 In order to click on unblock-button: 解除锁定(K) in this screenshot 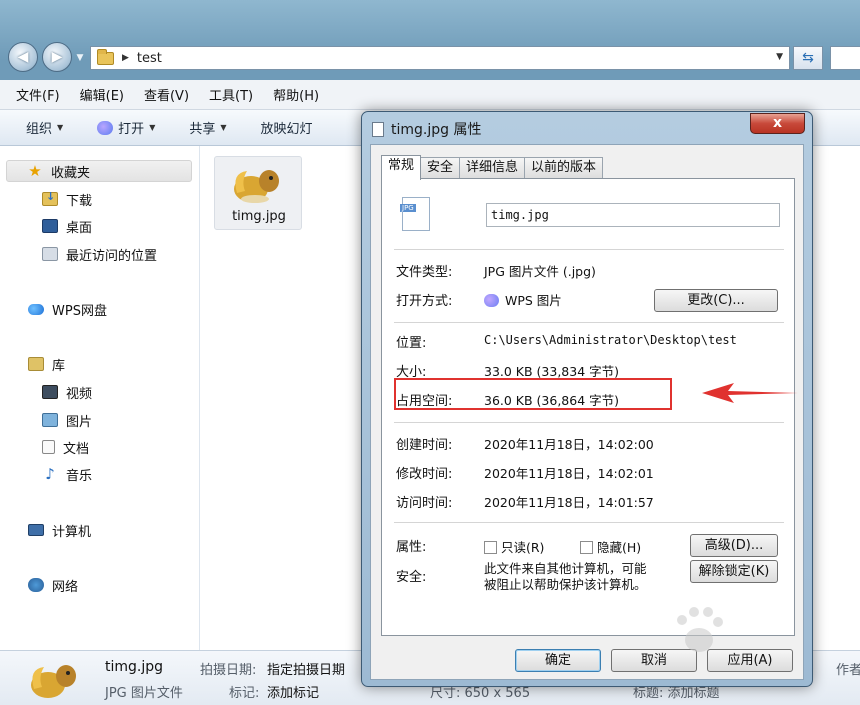, I will do `click(734, 571)`.